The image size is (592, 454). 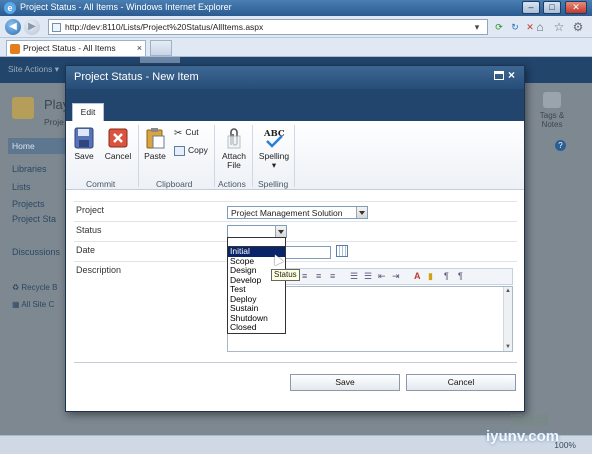 What do you see at coordinates (430, 276) in the screenshot?
I see `highlight-icon: ▮` at bounding box center [430, 276].